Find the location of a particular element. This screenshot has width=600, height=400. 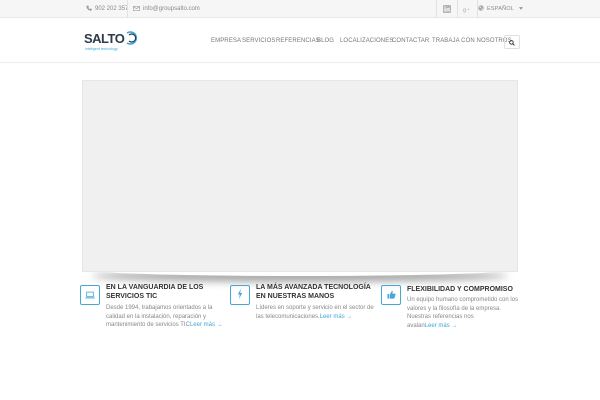

nav-blog: BLOG is located at coordinates (325, 41).